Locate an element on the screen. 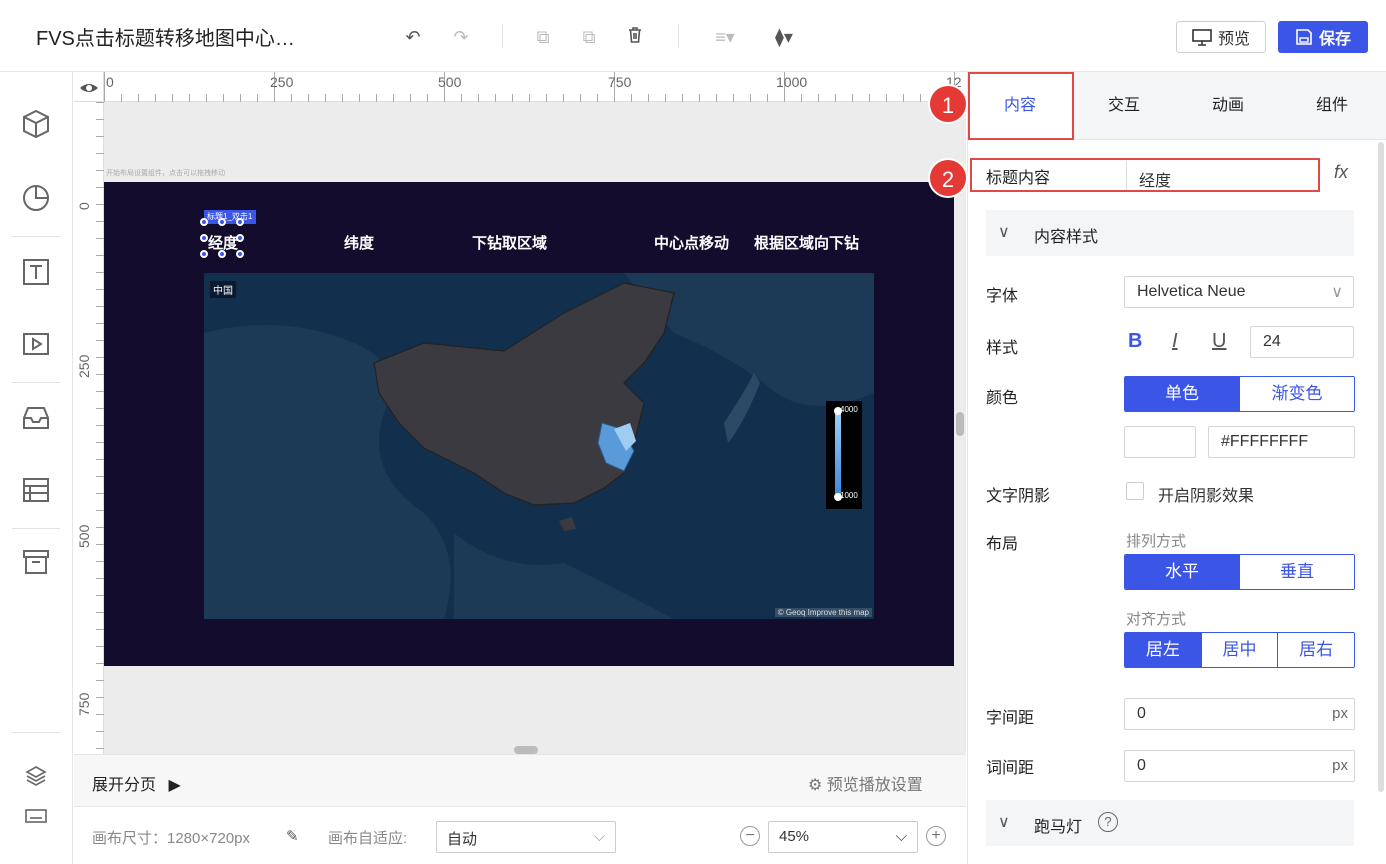 Image resolution: width=1386 pixels, height=864 pixels. highlight-box-title is located at coordinates (1145, 175).